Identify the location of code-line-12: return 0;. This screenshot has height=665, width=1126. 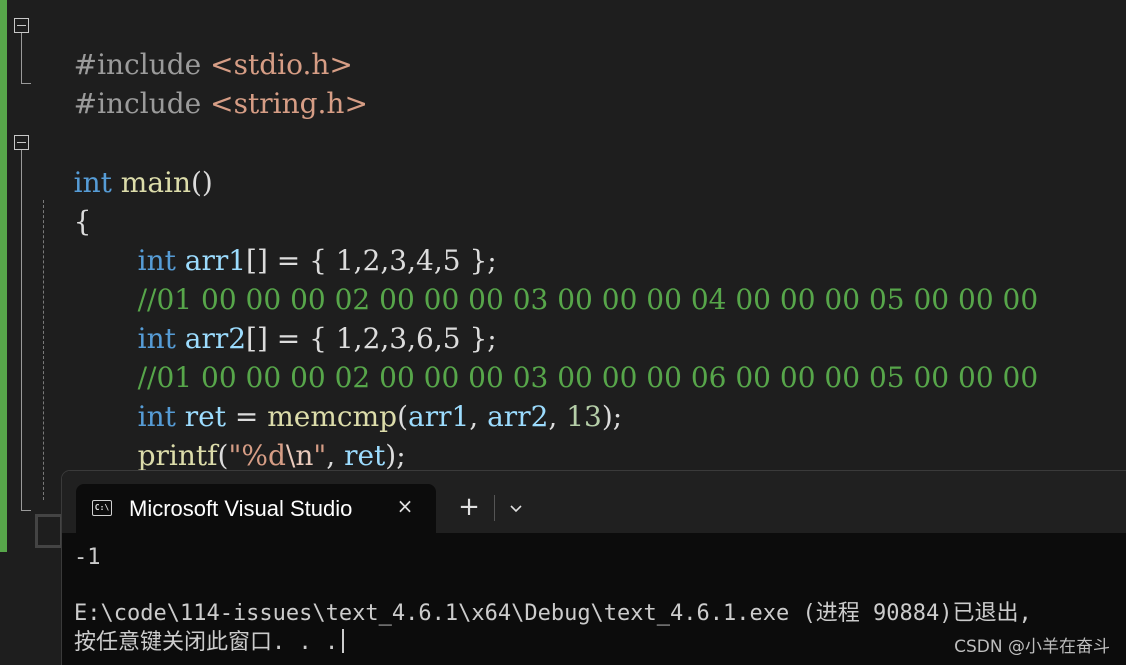
(183, 473).